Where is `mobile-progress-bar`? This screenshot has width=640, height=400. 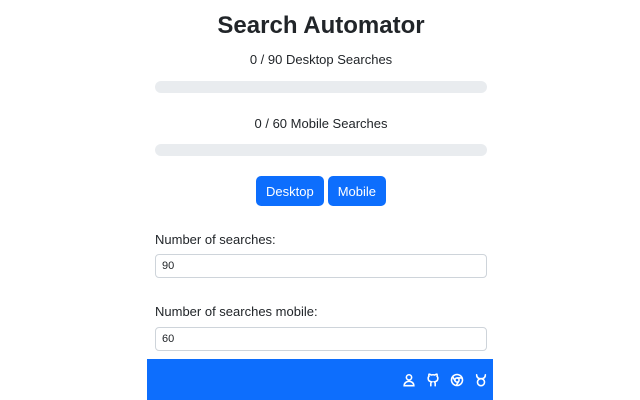
mobile-progress-bar is located at coordinates (321, 150).